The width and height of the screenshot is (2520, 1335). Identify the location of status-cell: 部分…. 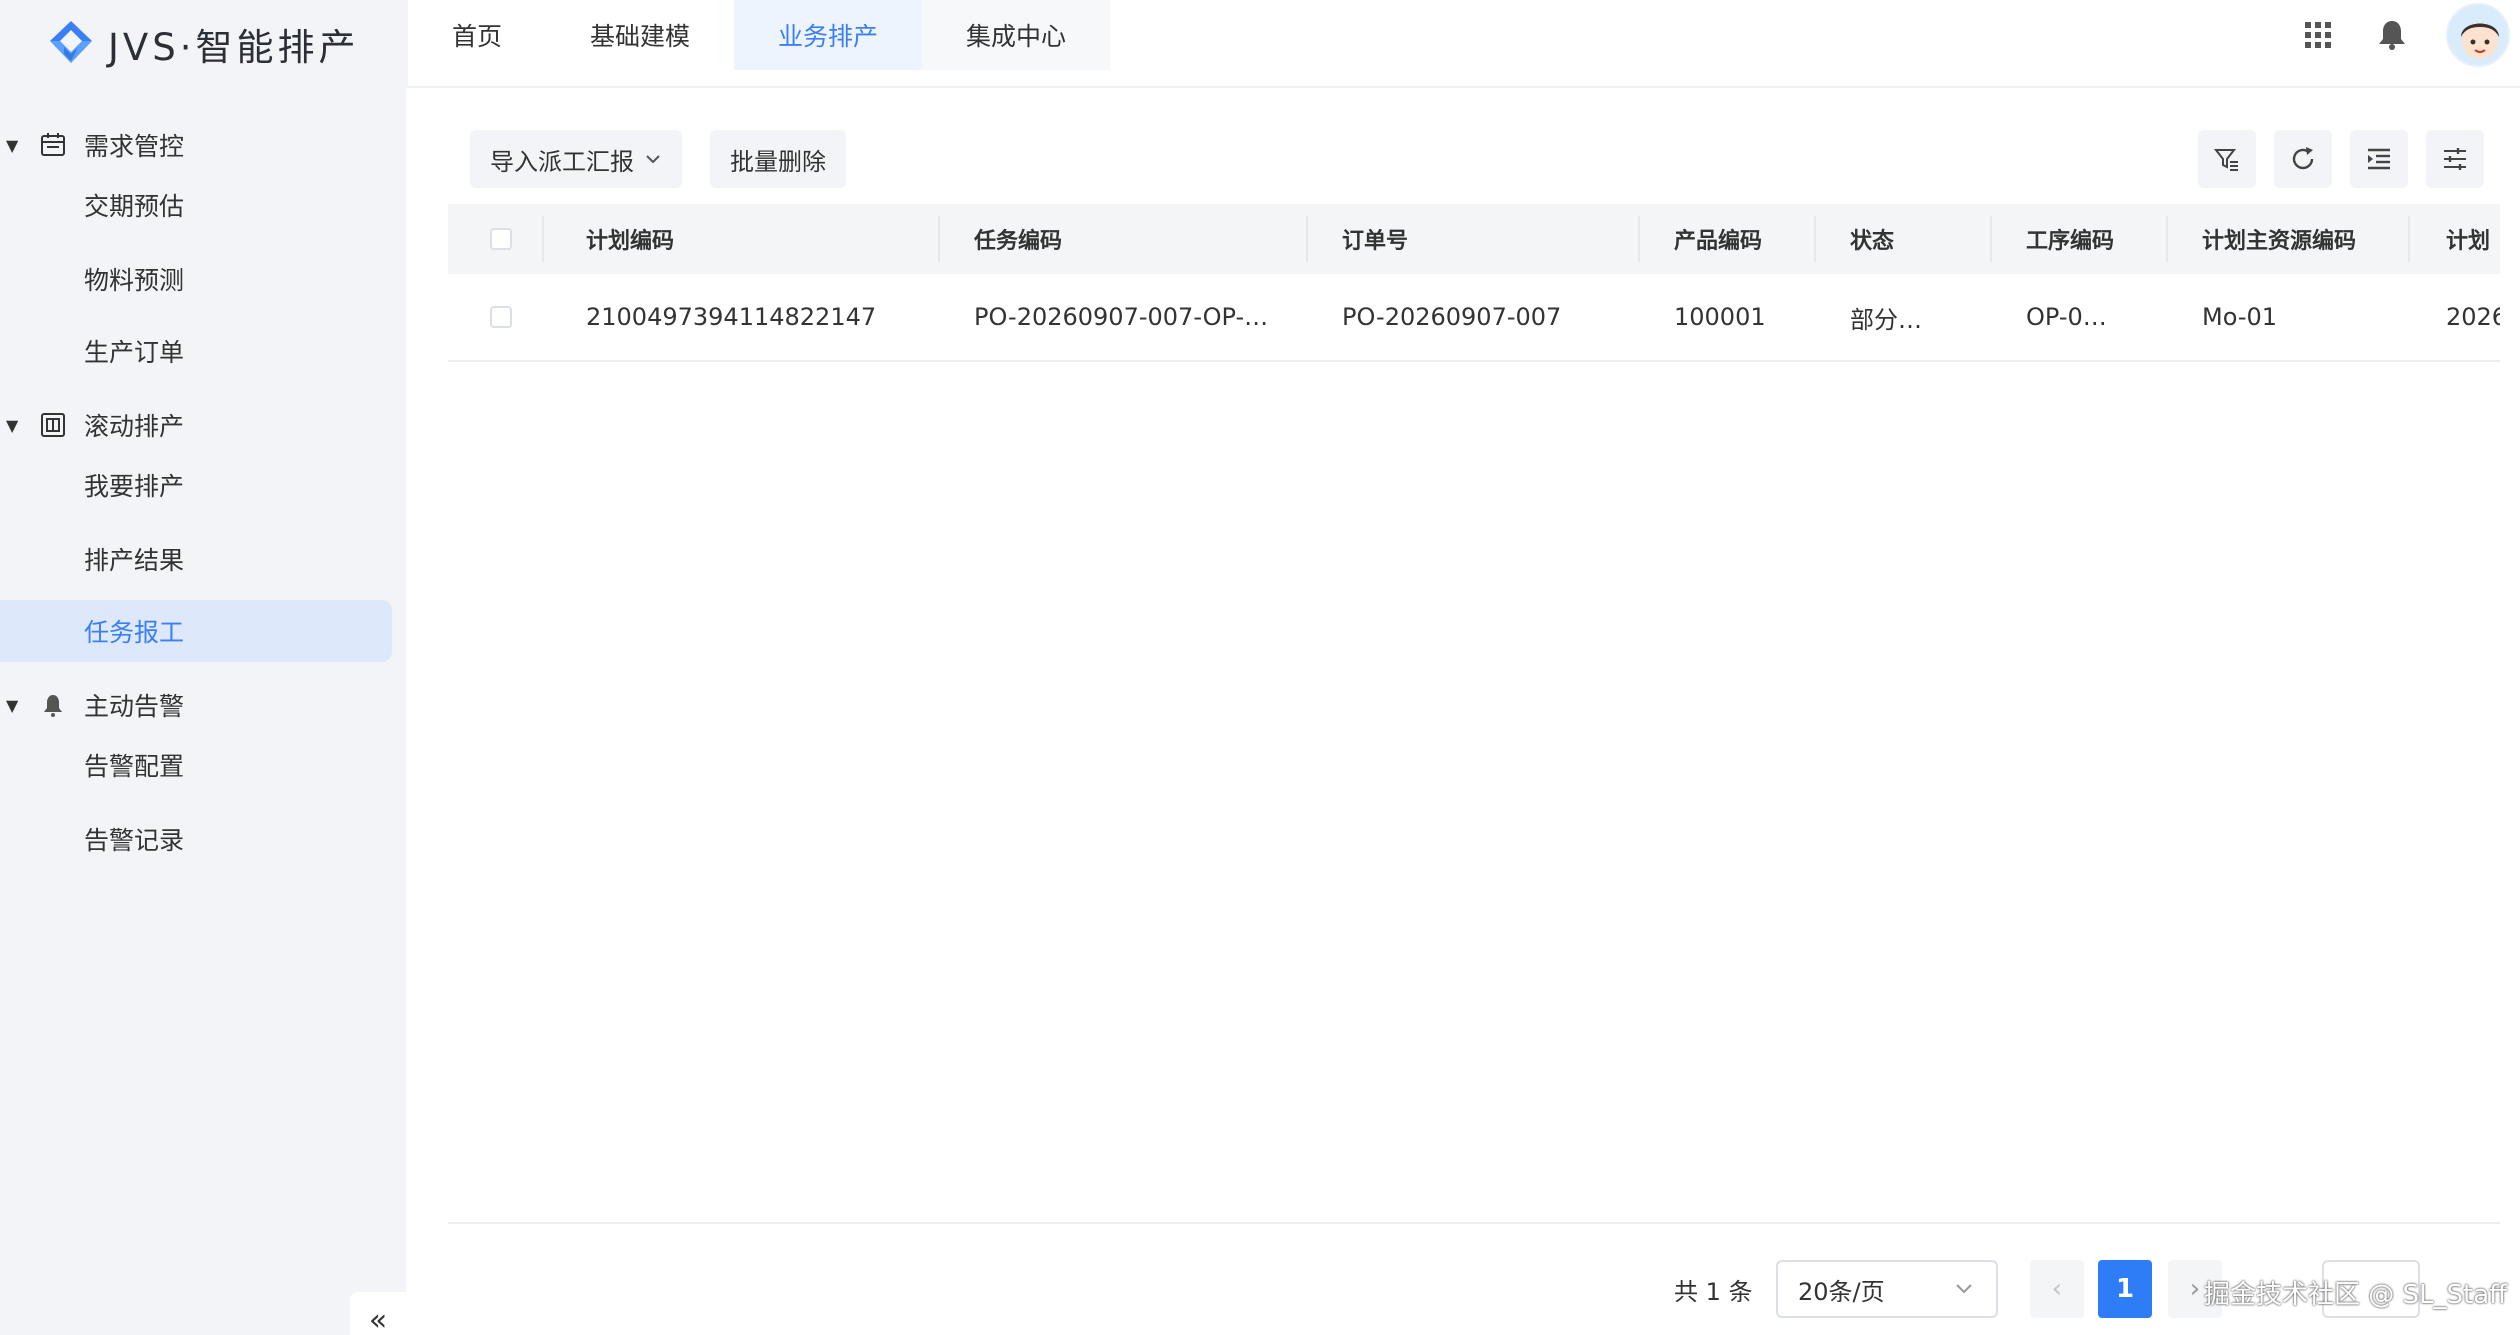
(1886, 319).